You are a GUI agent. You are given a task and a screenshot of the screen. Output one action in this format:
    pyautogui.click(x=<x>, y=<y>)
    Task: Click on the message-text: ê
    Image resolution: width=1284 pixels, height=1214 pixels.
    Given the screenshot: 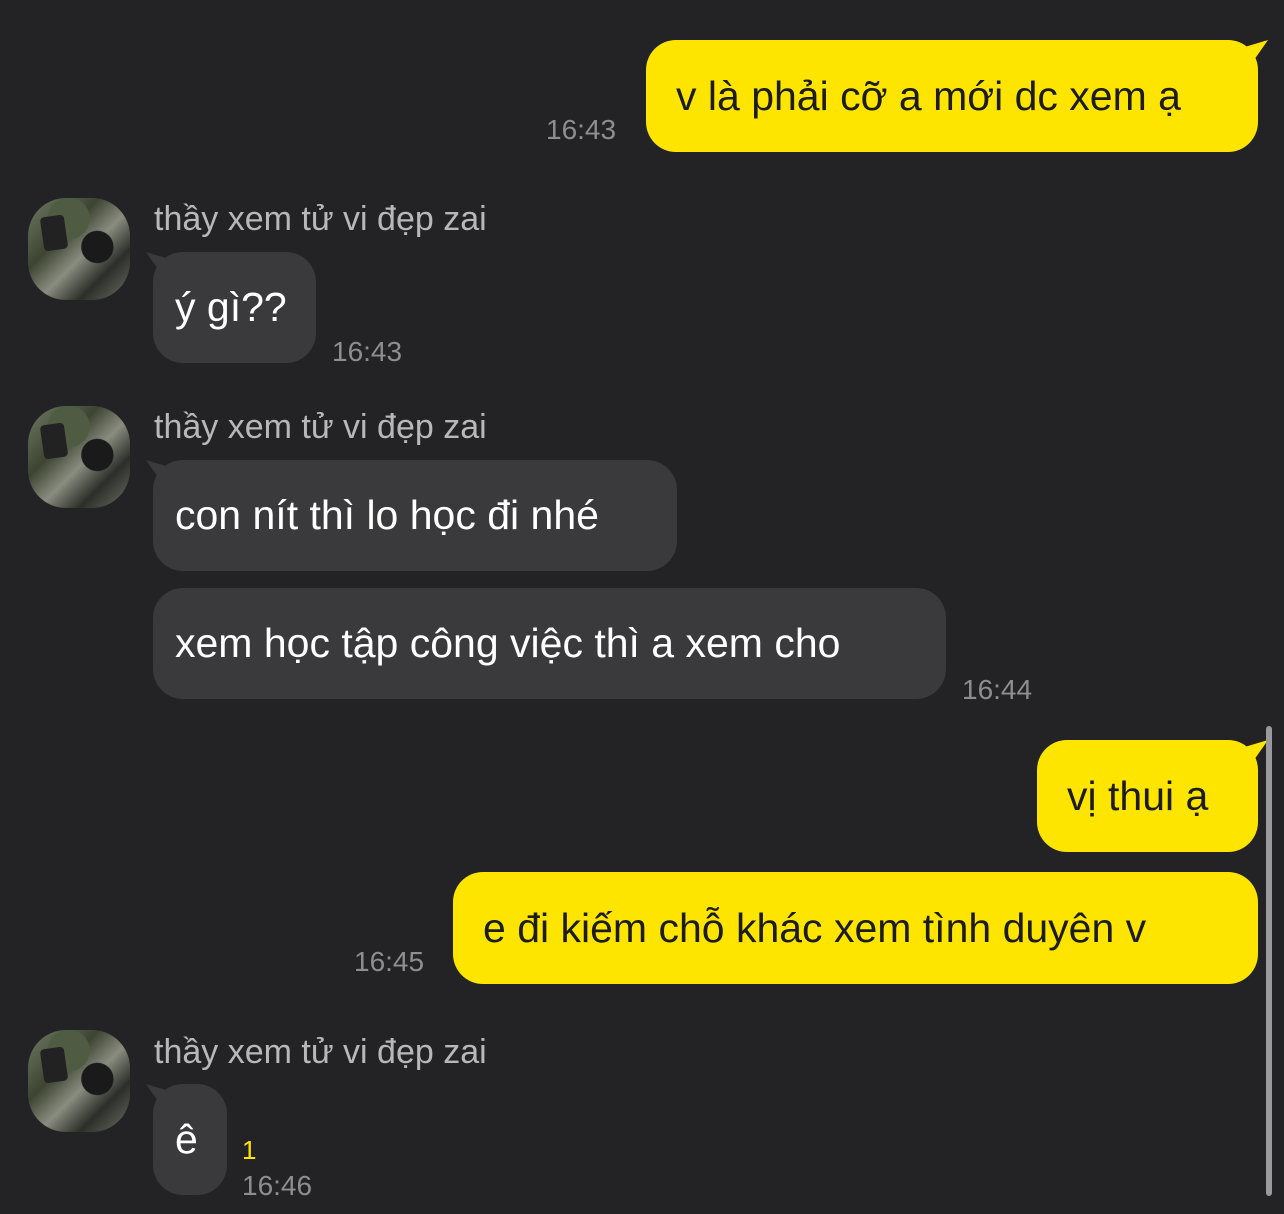 What is the action you would take?
    pyautogui.click(x=186, y=1139)
    